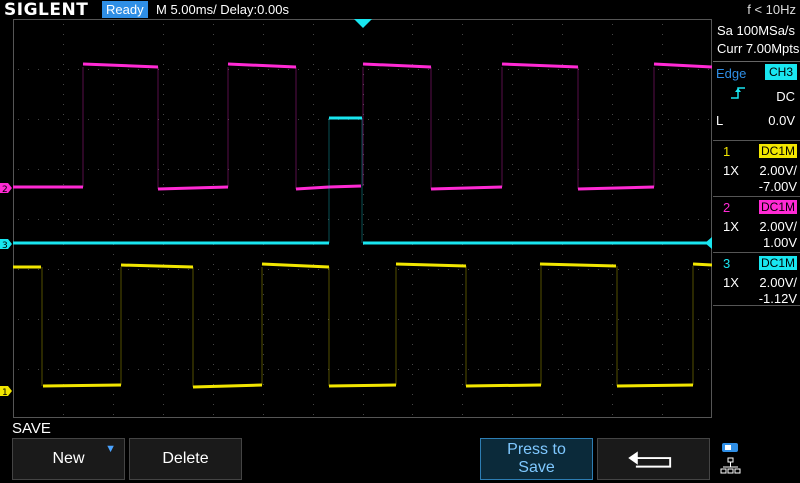  I want to click on ch2-scale: 2.00V/, so click(778, 226).